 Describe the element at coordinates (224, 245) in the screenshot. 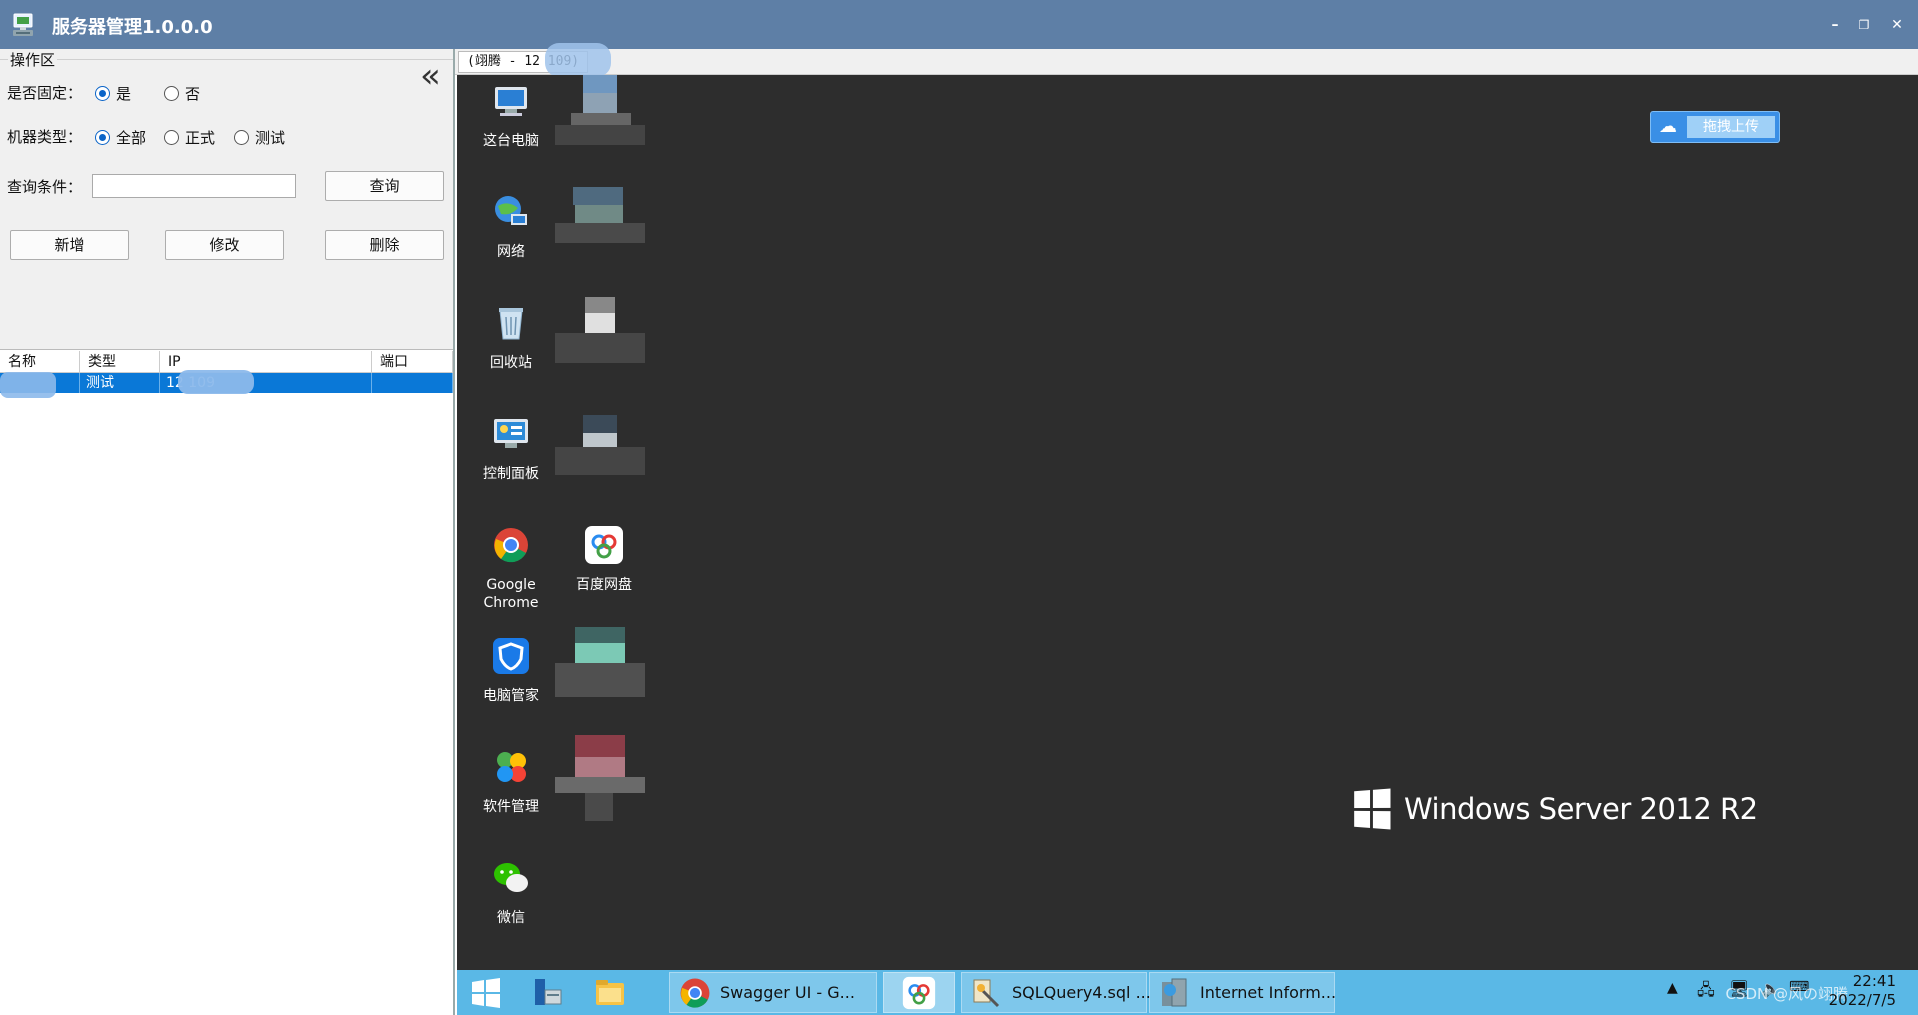

I see `edit-button: 修改` at that location.